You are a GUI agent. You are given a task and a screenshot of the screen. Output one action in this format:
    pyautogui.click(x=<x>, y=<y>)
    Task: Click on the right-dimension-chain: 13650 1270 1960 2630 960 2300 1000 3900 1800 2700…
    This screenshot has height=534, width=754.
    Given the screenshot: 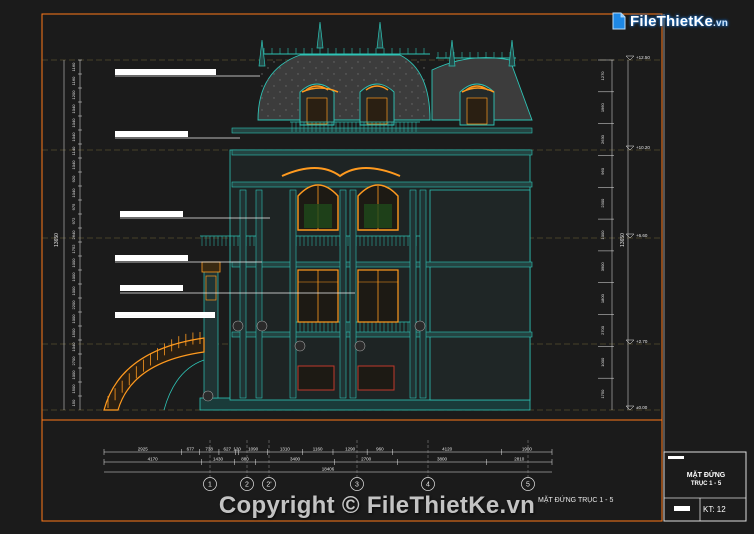 What is the action you would take?
    pyautogui.click(x=624, y=233)
    